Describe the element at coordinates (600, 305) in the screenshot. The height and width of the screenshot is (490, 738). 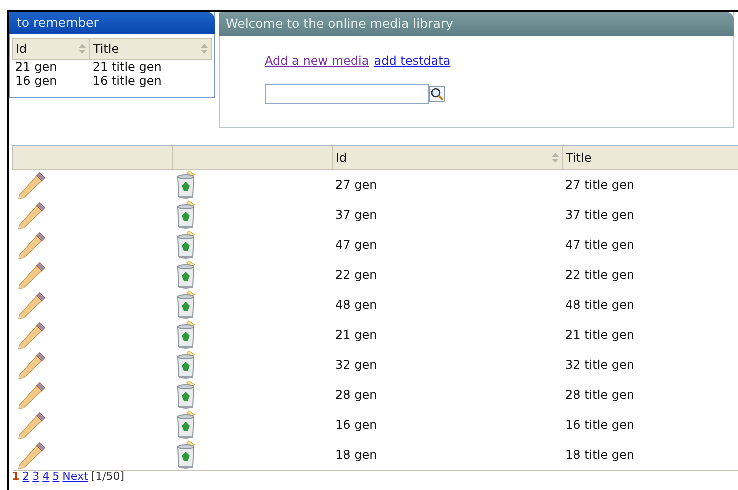
I see `table-cell-text: 48 title gen` at that location.